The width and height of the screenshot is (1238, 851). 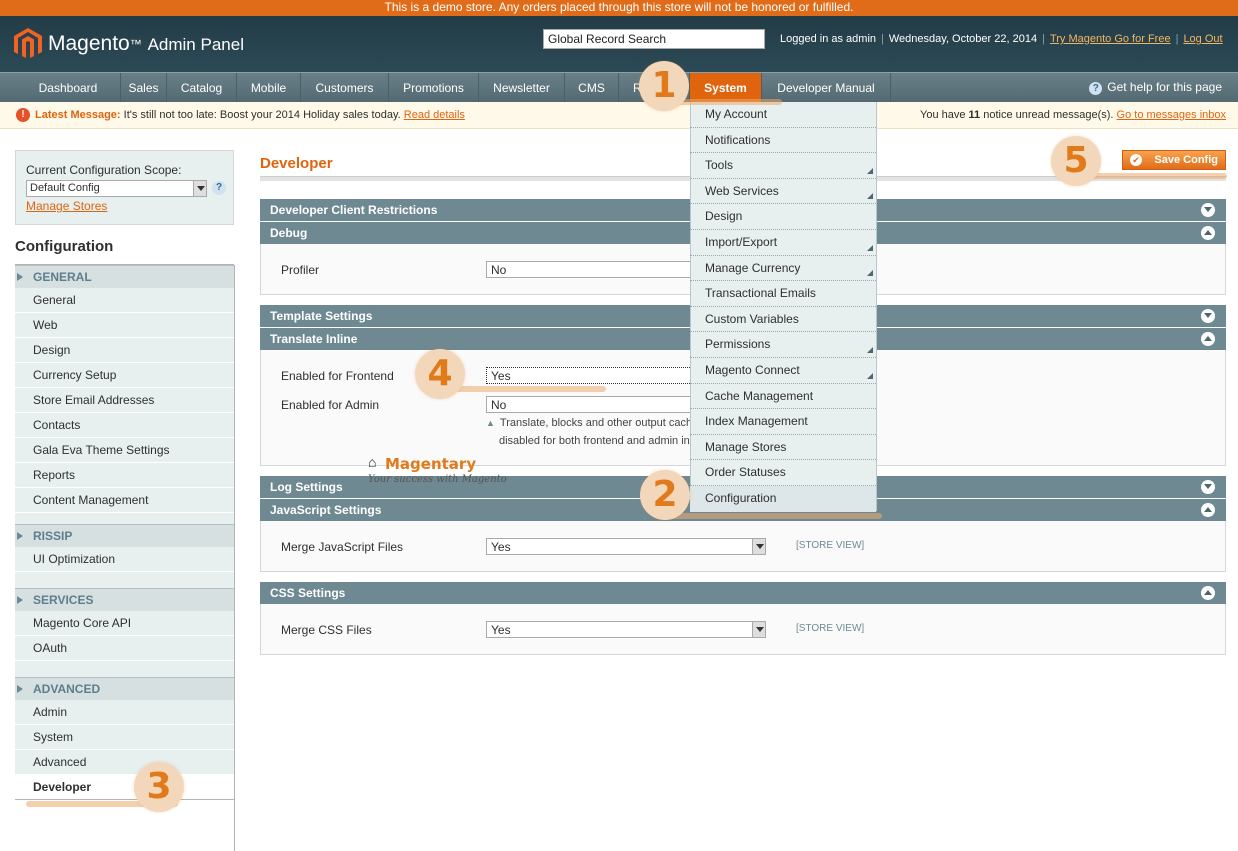 What do you see at coordinates (124, 475) in the screenshot?
I see `sidebar-item-reports: Reports` at bounding box center [124, 475].